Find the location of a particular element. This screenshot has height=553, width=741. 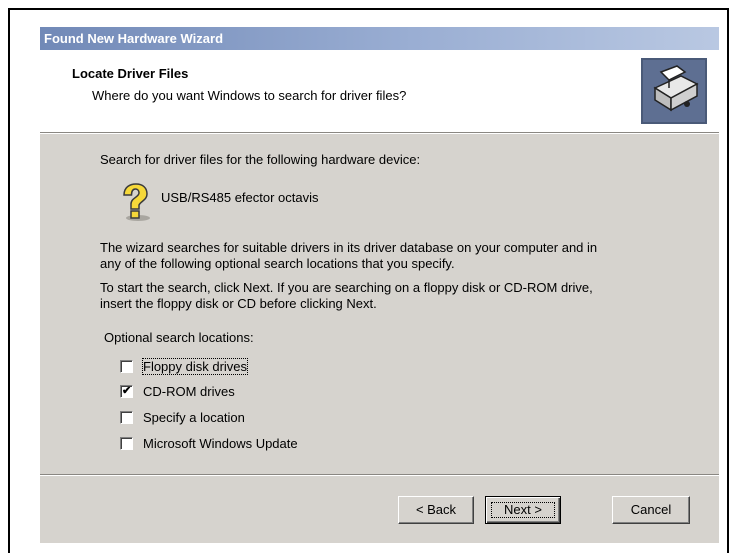

cd-rom-checkbox: ✔ is located at coordinates (126, 391).